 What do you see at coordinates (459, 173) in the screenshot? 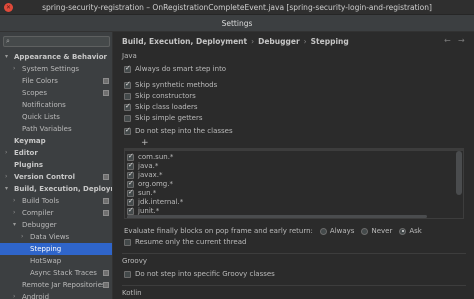
I see `vertical-scrollbar` at bounding box center [459, 173].